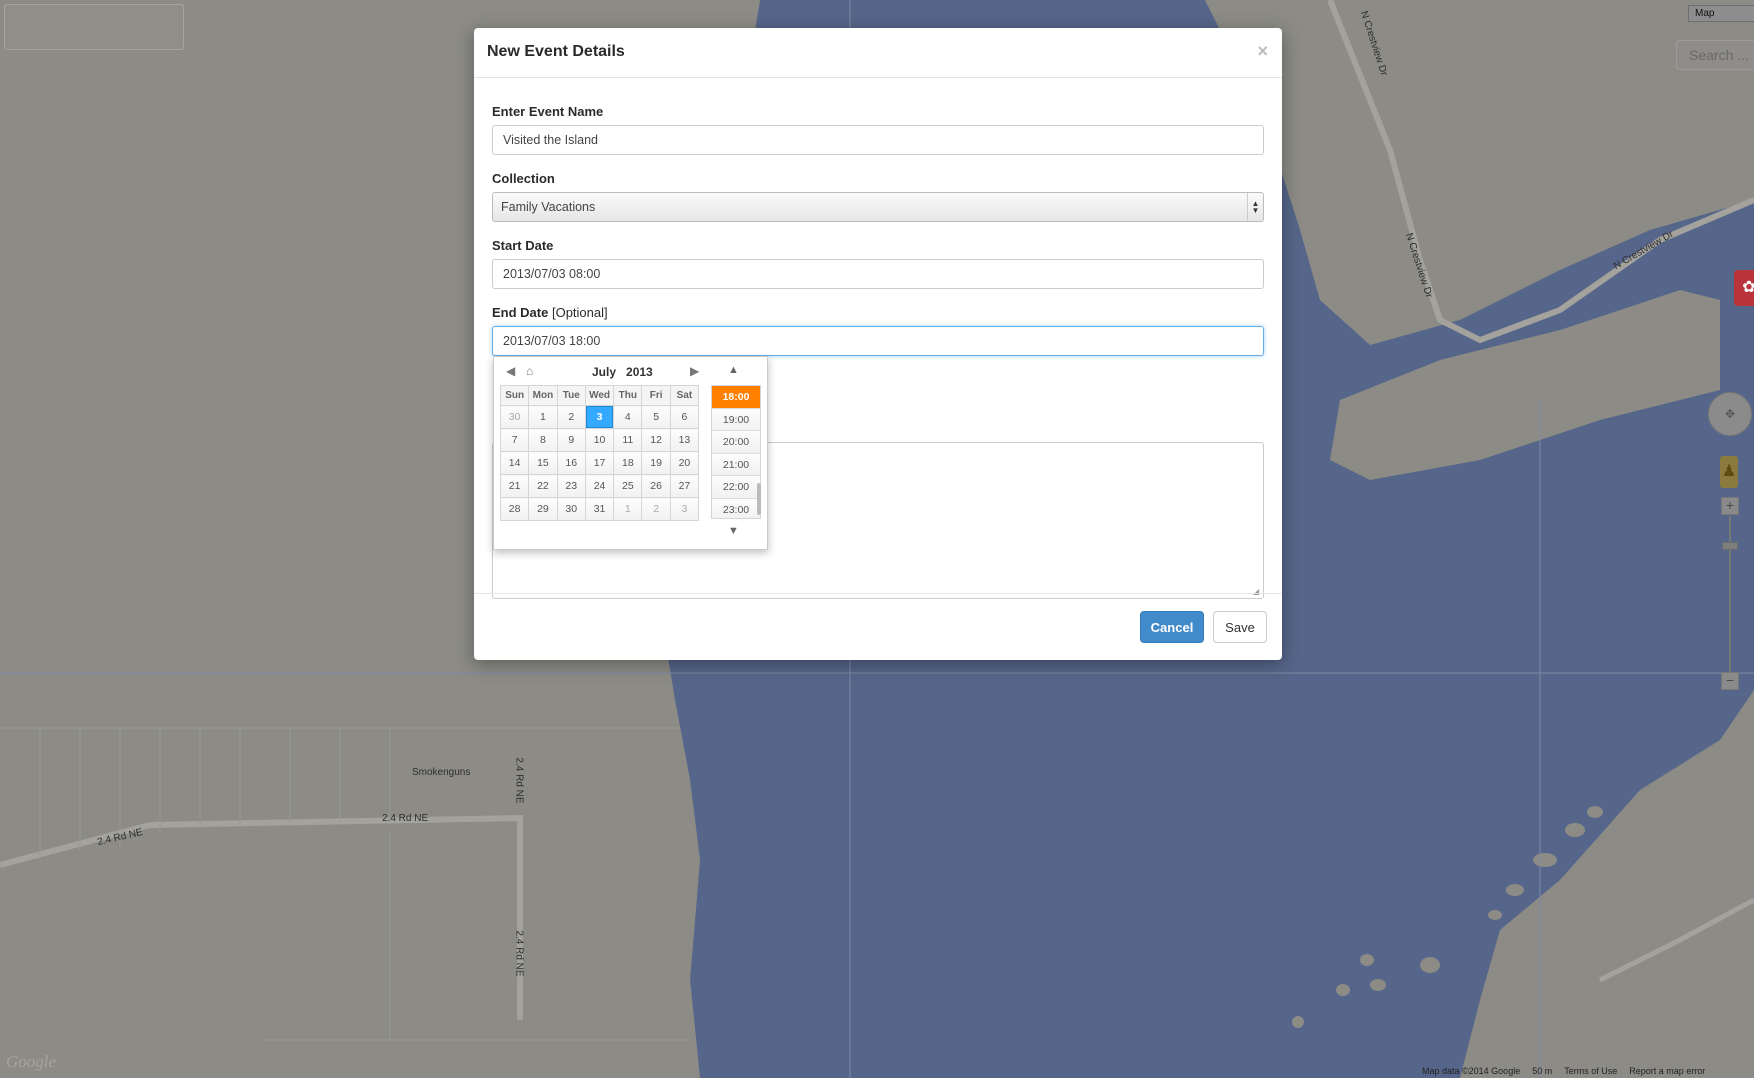 Image resolution: width=1754 pixels, height=1078 pixels. I want to click on zoom-in-button: +, so click(1730, 506).